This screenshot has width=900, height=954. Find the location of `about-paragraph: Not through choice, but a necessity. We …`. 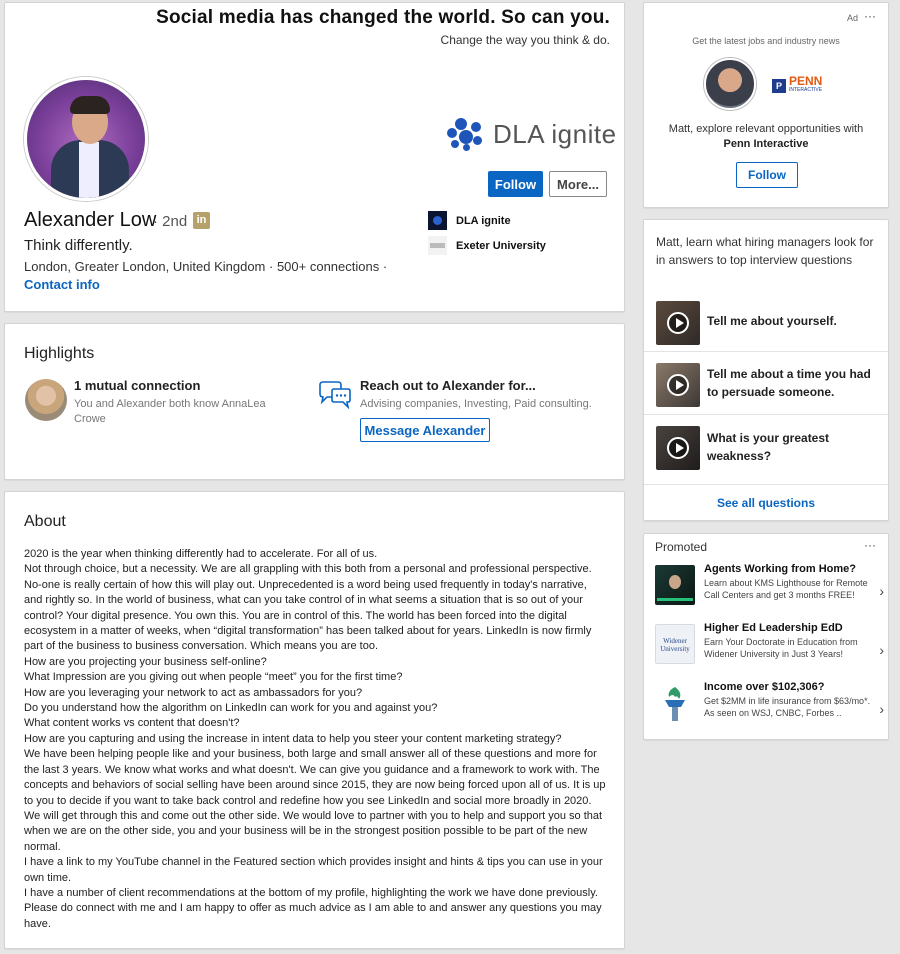

about-paragraph: Not through choice, but a necessity. We … is located at coordinates (308, 608).